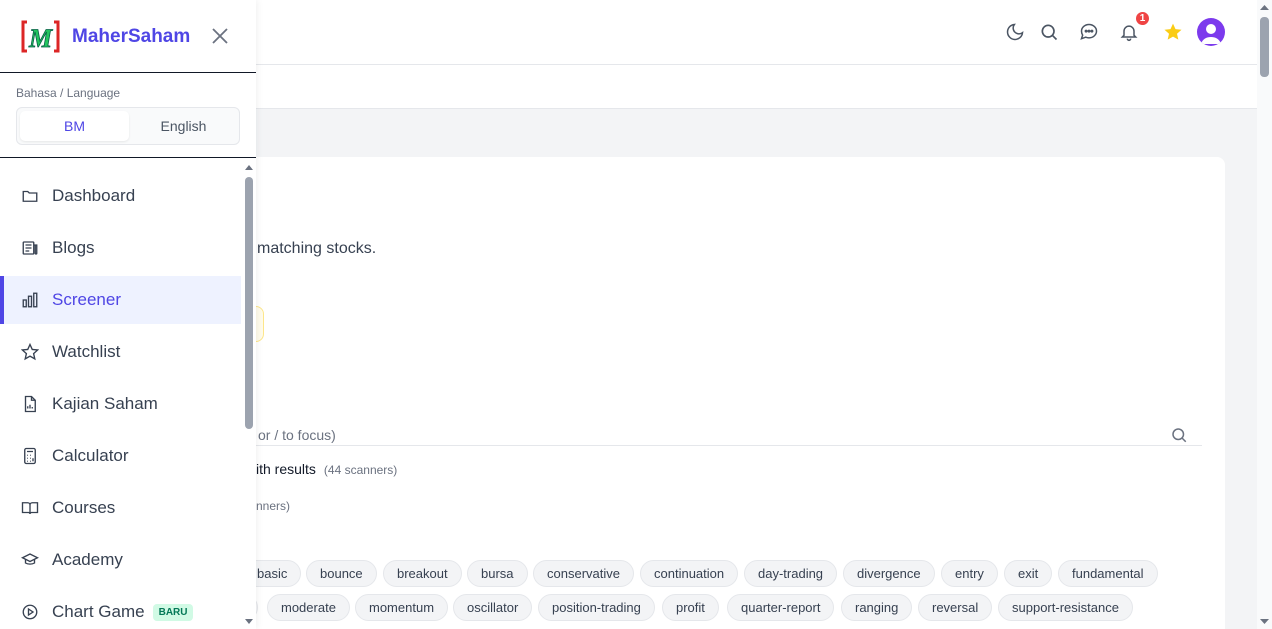 The width and height of the screenshot is (1272, 629). Describe the element at coordinates (249, 303) in the screenshot. I see `sidebar-scrollbar-thumb` at that location.